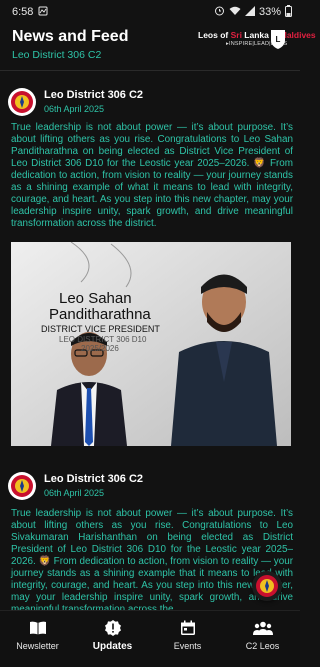 The image size is (320, 667). I want to click on nav-newsletter: Newsletter, so click(37, 639).